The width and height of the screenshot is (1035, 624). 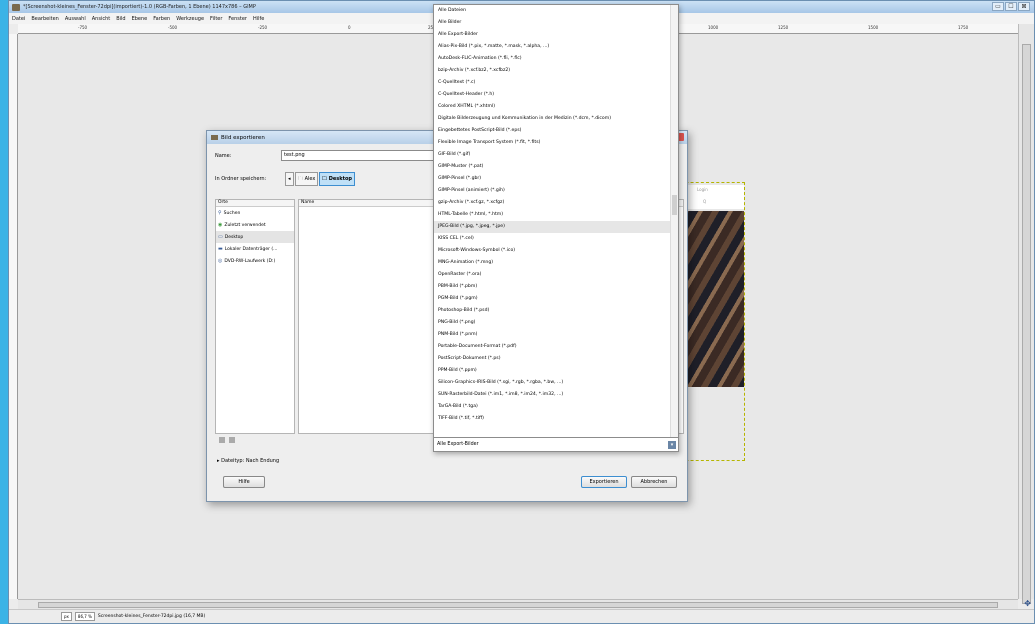 I want to click on filetype-option: PGM-Bild (*.pgm), so click(x=552, y=299).